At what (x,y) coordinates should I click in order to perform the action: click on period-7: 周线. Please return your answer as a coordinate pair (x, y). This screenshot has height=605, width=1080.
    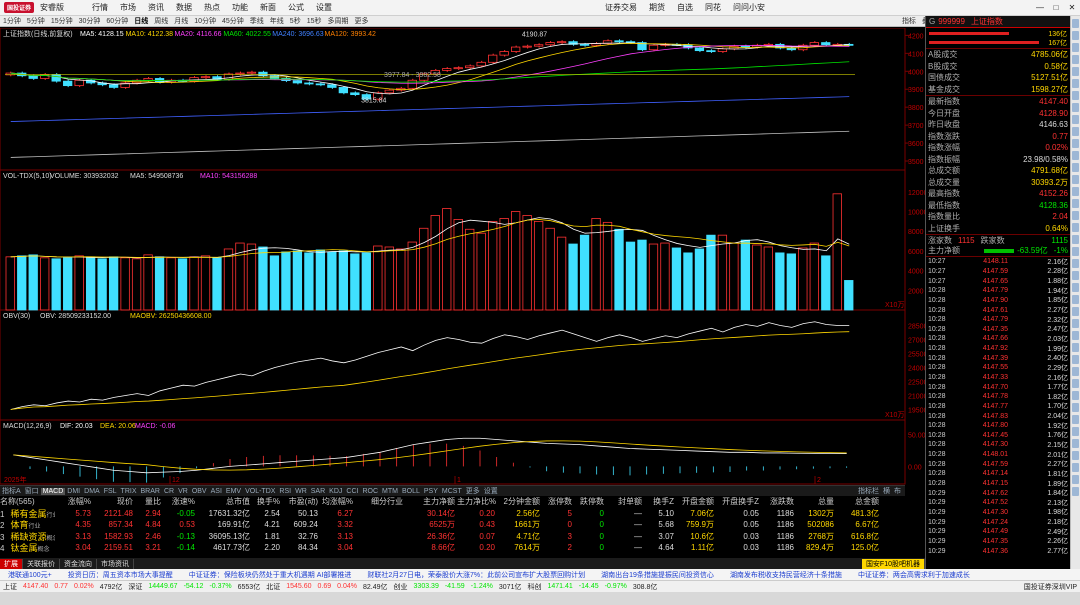
    Looking at the image, I should click on (161, 21).